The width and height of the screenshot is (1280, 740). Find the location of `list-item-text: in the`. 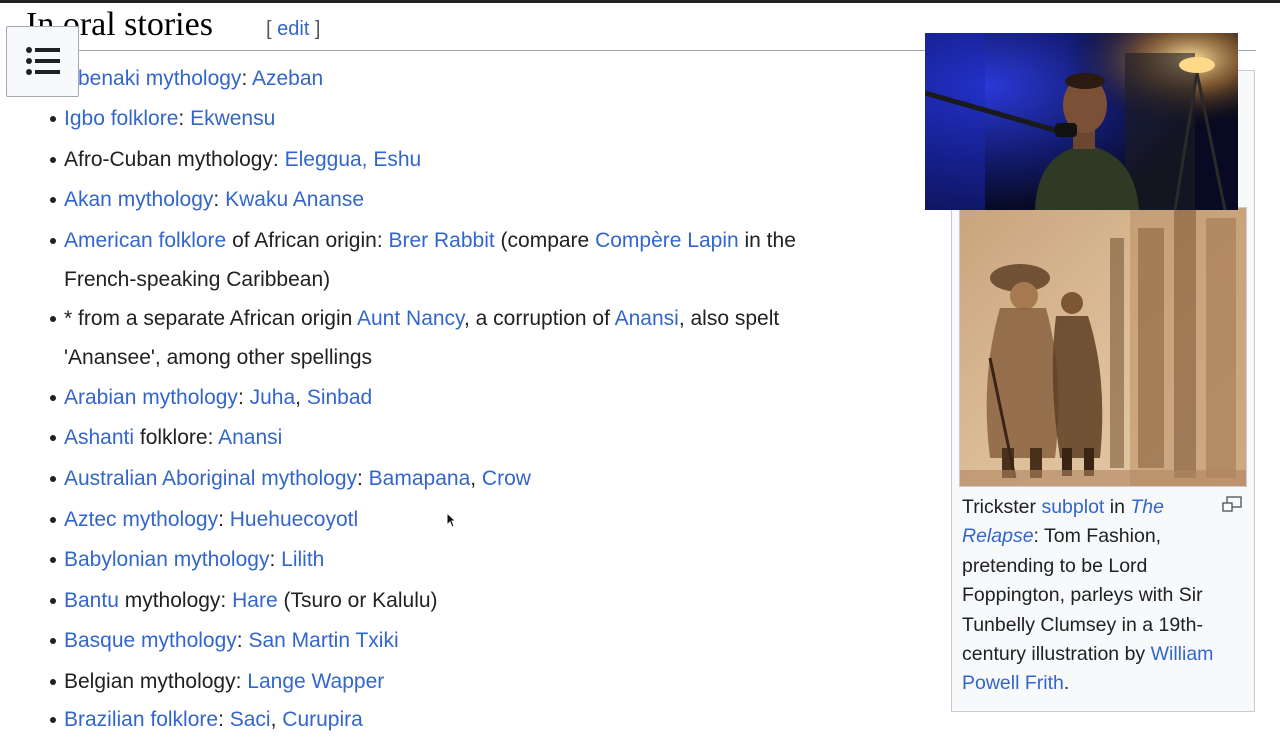

list-item-text: in the is located at coordinates (767, 240).